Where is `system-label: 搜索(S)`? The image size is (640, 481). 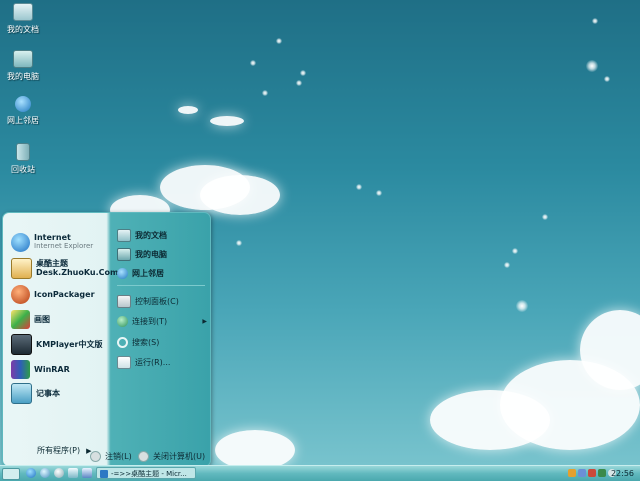
system-label: 搜索(S) is located at coordinates (146, 342).